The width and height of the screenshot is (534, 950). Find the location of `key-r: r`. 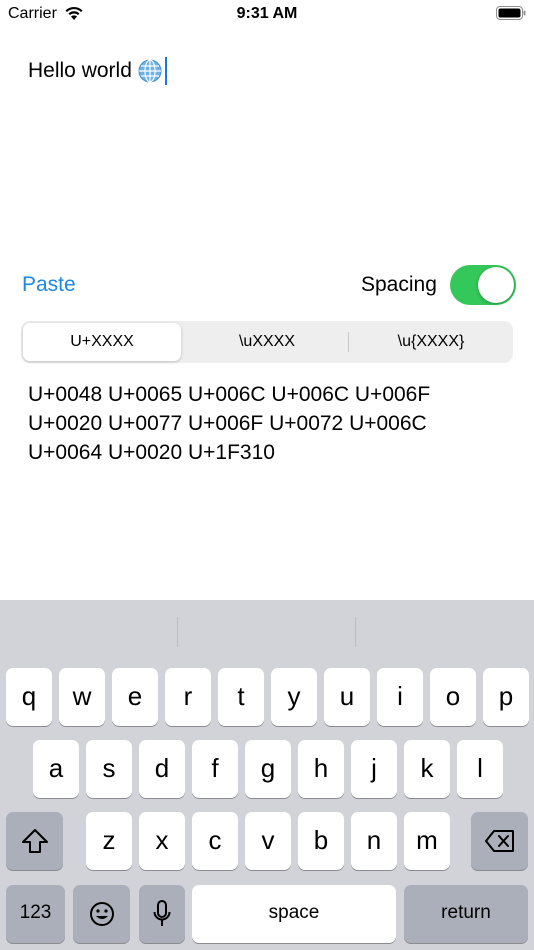

key-r: r is located at coordinates (188, 697).